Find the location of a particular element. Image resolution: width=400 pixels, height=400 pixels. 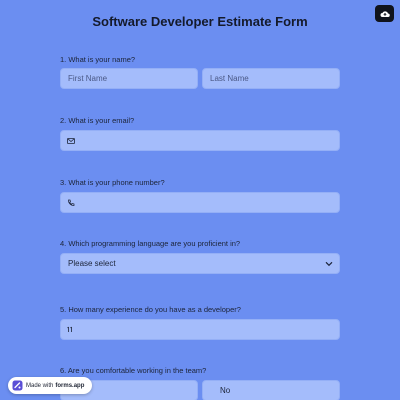

language-select: Please select is located at coordinates (200, 263).